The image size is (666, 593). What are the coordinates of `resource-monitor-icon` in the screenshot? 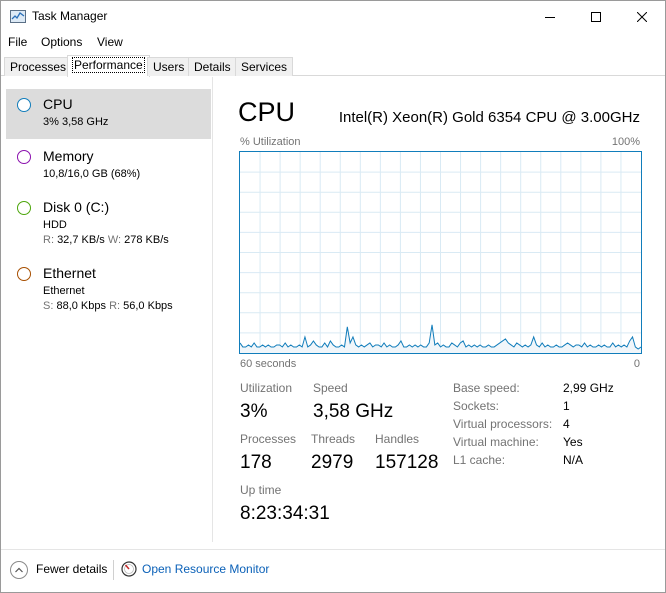 It's located at (129, 569).